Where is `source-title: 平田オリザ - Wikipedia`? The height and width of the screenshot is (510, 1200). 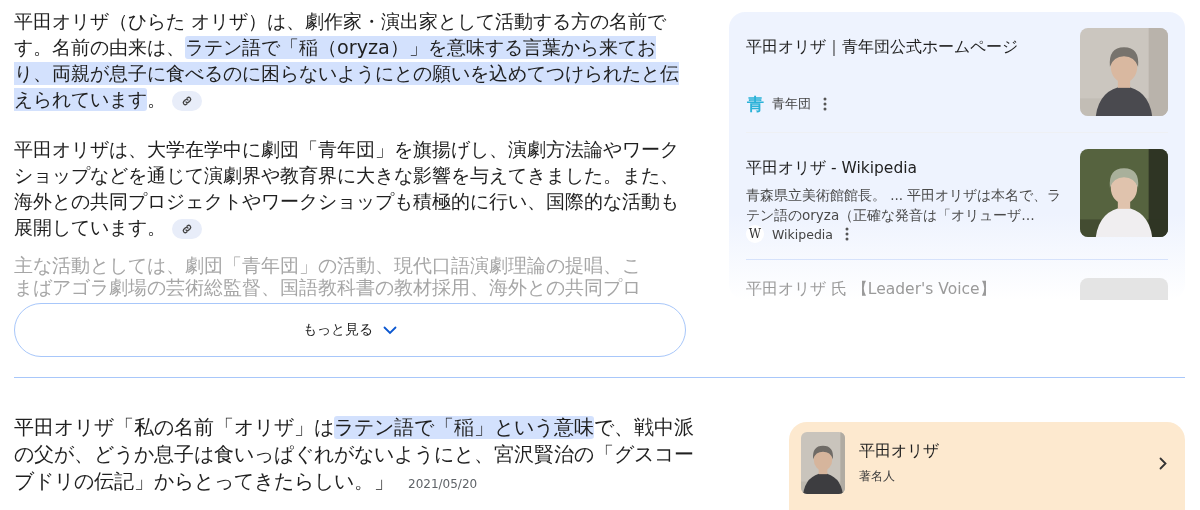
source-title: 平田オリザ - Wikipedia is located at coordinates (906, 168).